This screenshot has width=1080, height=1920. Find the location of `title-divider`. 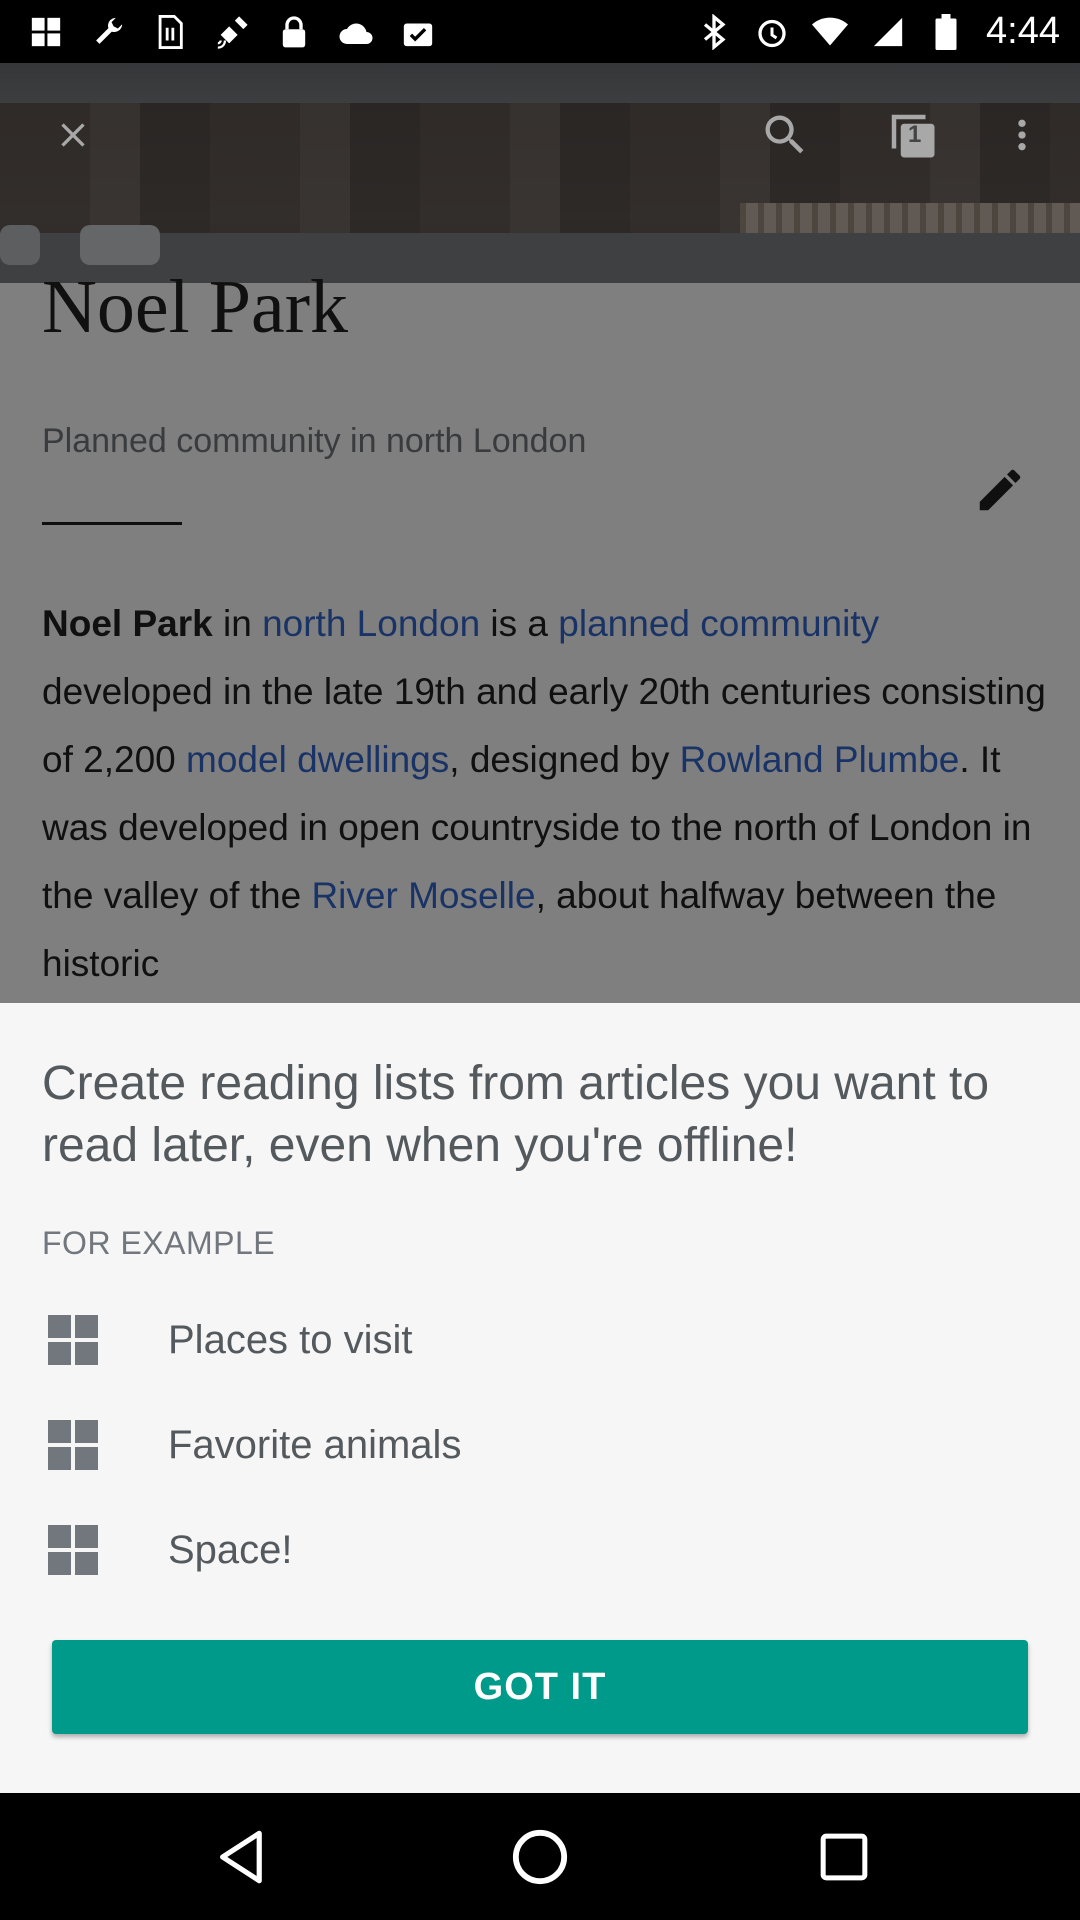

title-divider is located at coordinates (112, 523).